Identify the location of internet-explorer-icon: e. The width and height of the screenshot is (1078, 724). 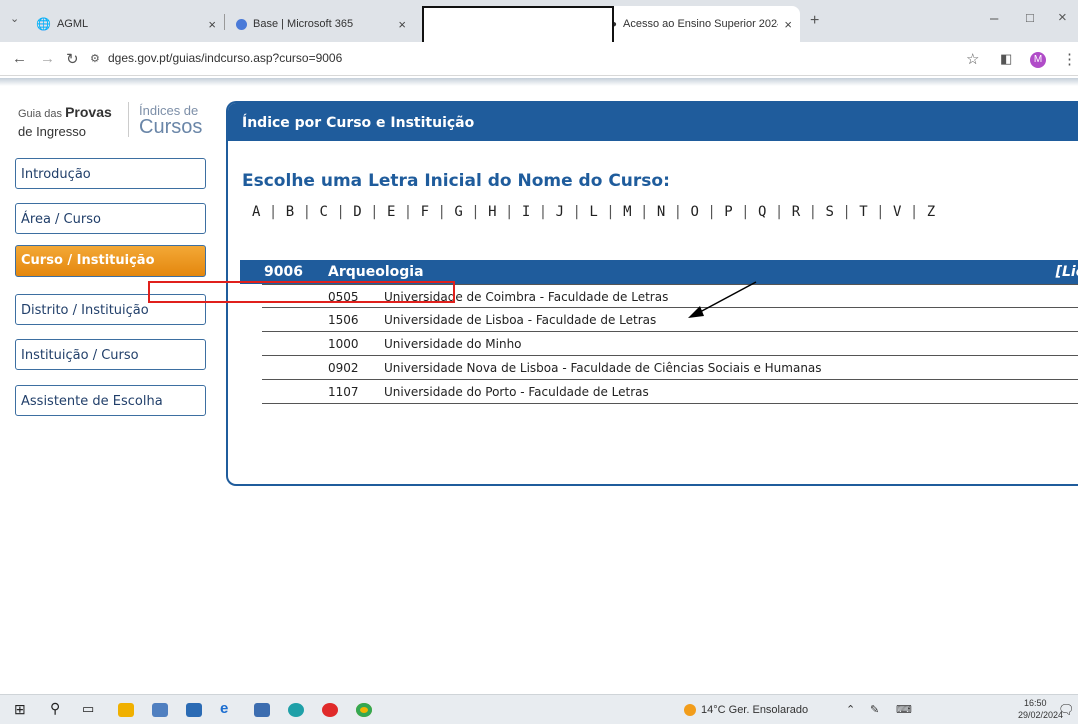
(228, 708).